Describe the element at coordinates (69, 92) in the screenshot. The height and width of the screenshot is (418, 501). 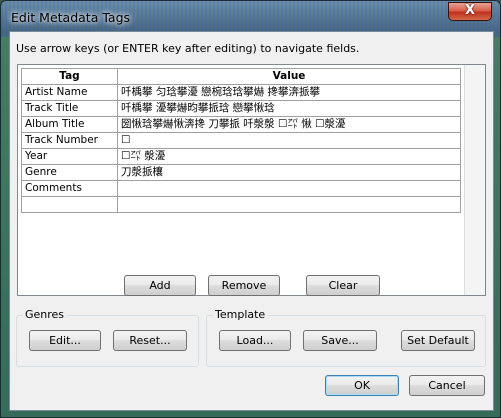
I see `tag-cell: Artist Name` at that location.